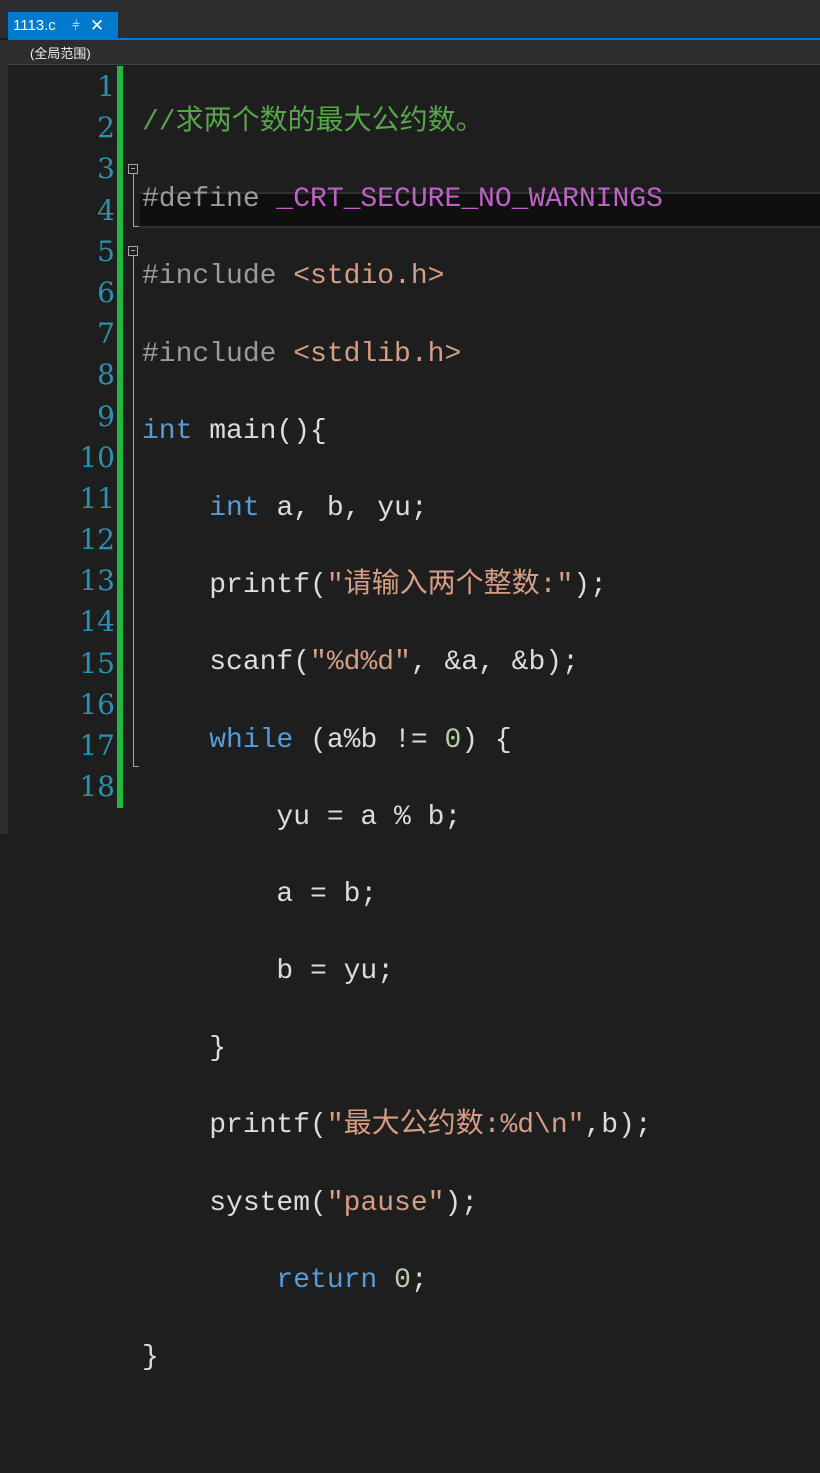 Image resolution: width=820 pixels, height=1473 pixels. Describe the element at coordinates (4, 437) in the screenshot. I see `left-frame` at that location.